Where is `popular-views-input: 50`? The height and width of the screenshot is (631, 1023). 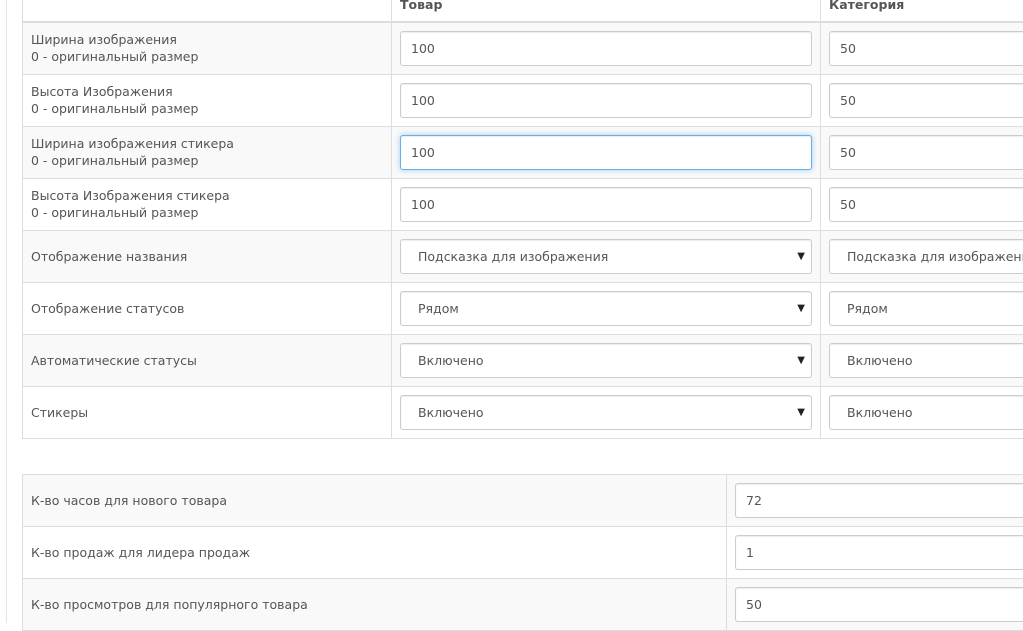
popular-views-input: 50 is located at coordinates (879, 604).